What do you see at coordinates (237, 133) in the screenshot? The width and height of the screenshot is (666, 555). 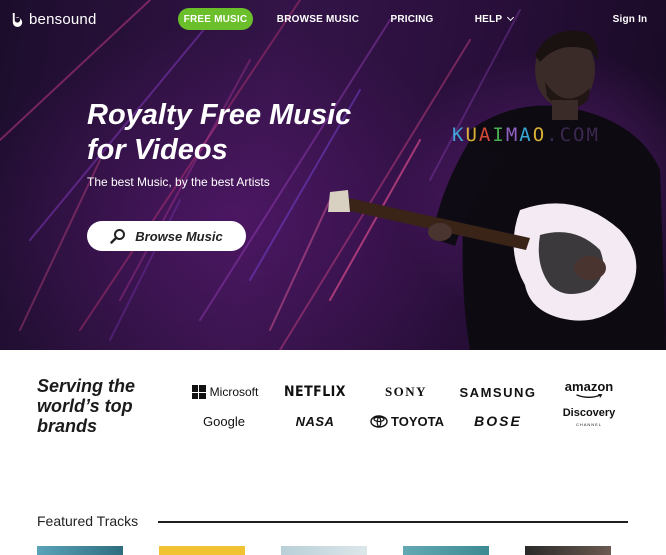 I see `hero-title: Royalty Free Music for Videos` at bounding box center [237, 133].